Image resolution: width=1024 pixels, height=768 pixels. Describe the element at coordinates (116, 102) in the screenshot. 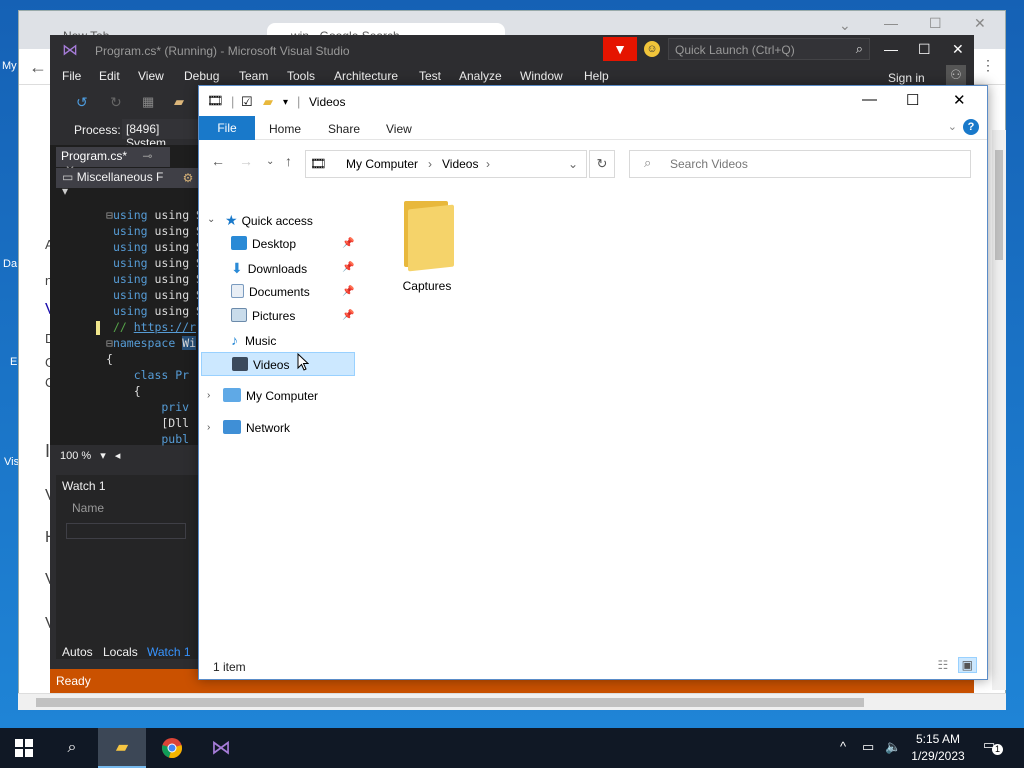

I see `navigate-forward-icon: ↻` at that location.